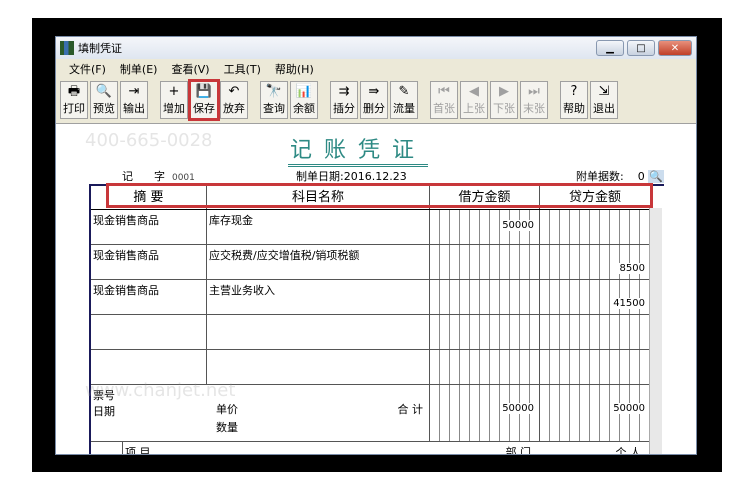 This screenshot has width=753, height=490. I want to click on toolbar-icon: ⇲, so click(604, 91).